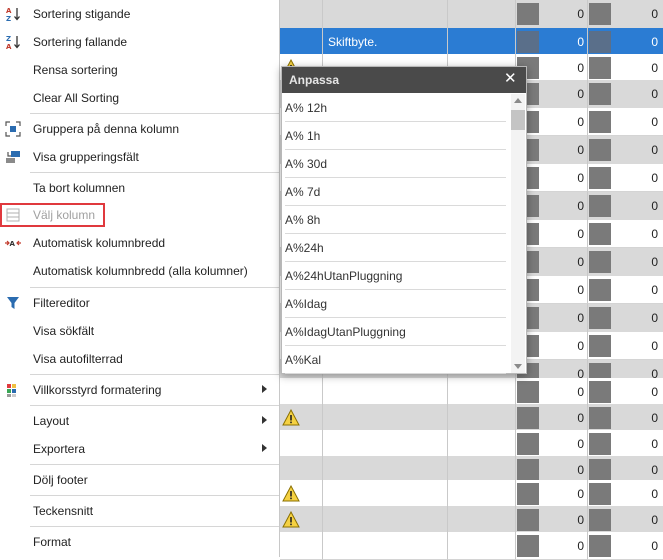 The height and width of the screenshot is (560, 663). What do you see at coordinates (518, 120) in the screenshot?
I see `scrollbar-thumb` at bounding box center [518, 120].